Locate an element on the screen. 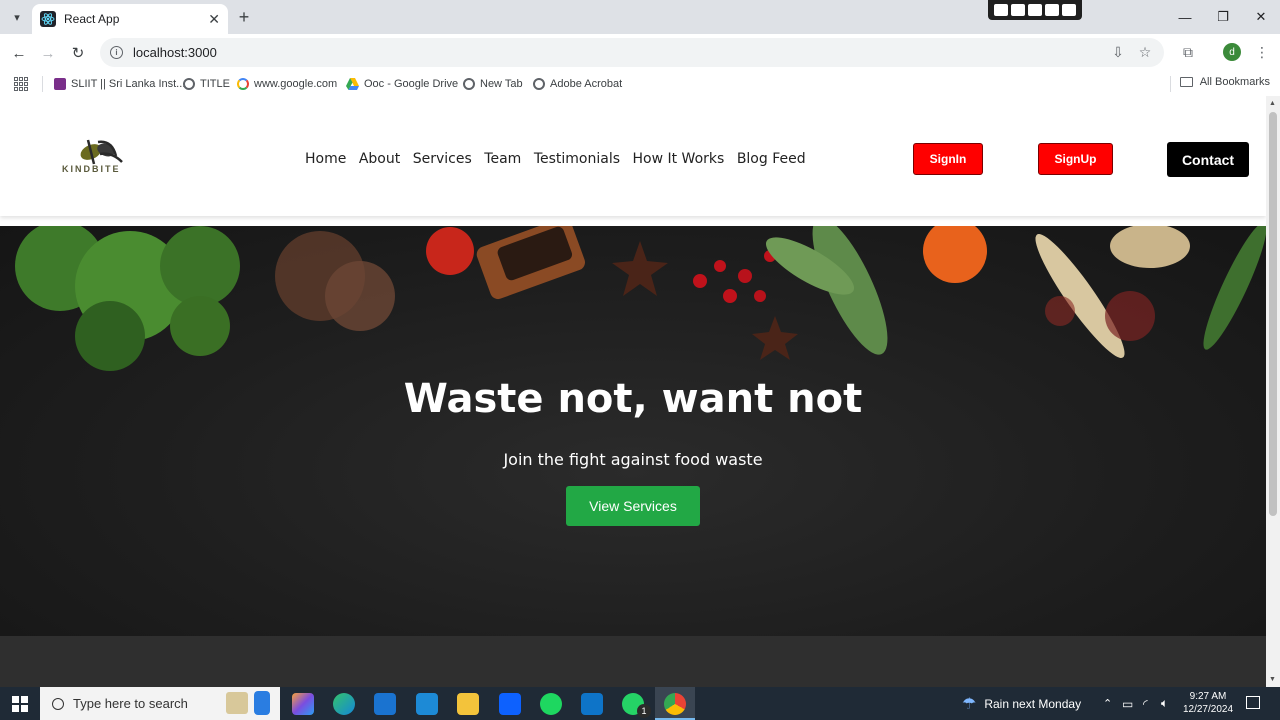 The height and width of the screenshot is (720, 1280). page-scrollbar: ▲ ▼ is located at coordinates (1273, 391).